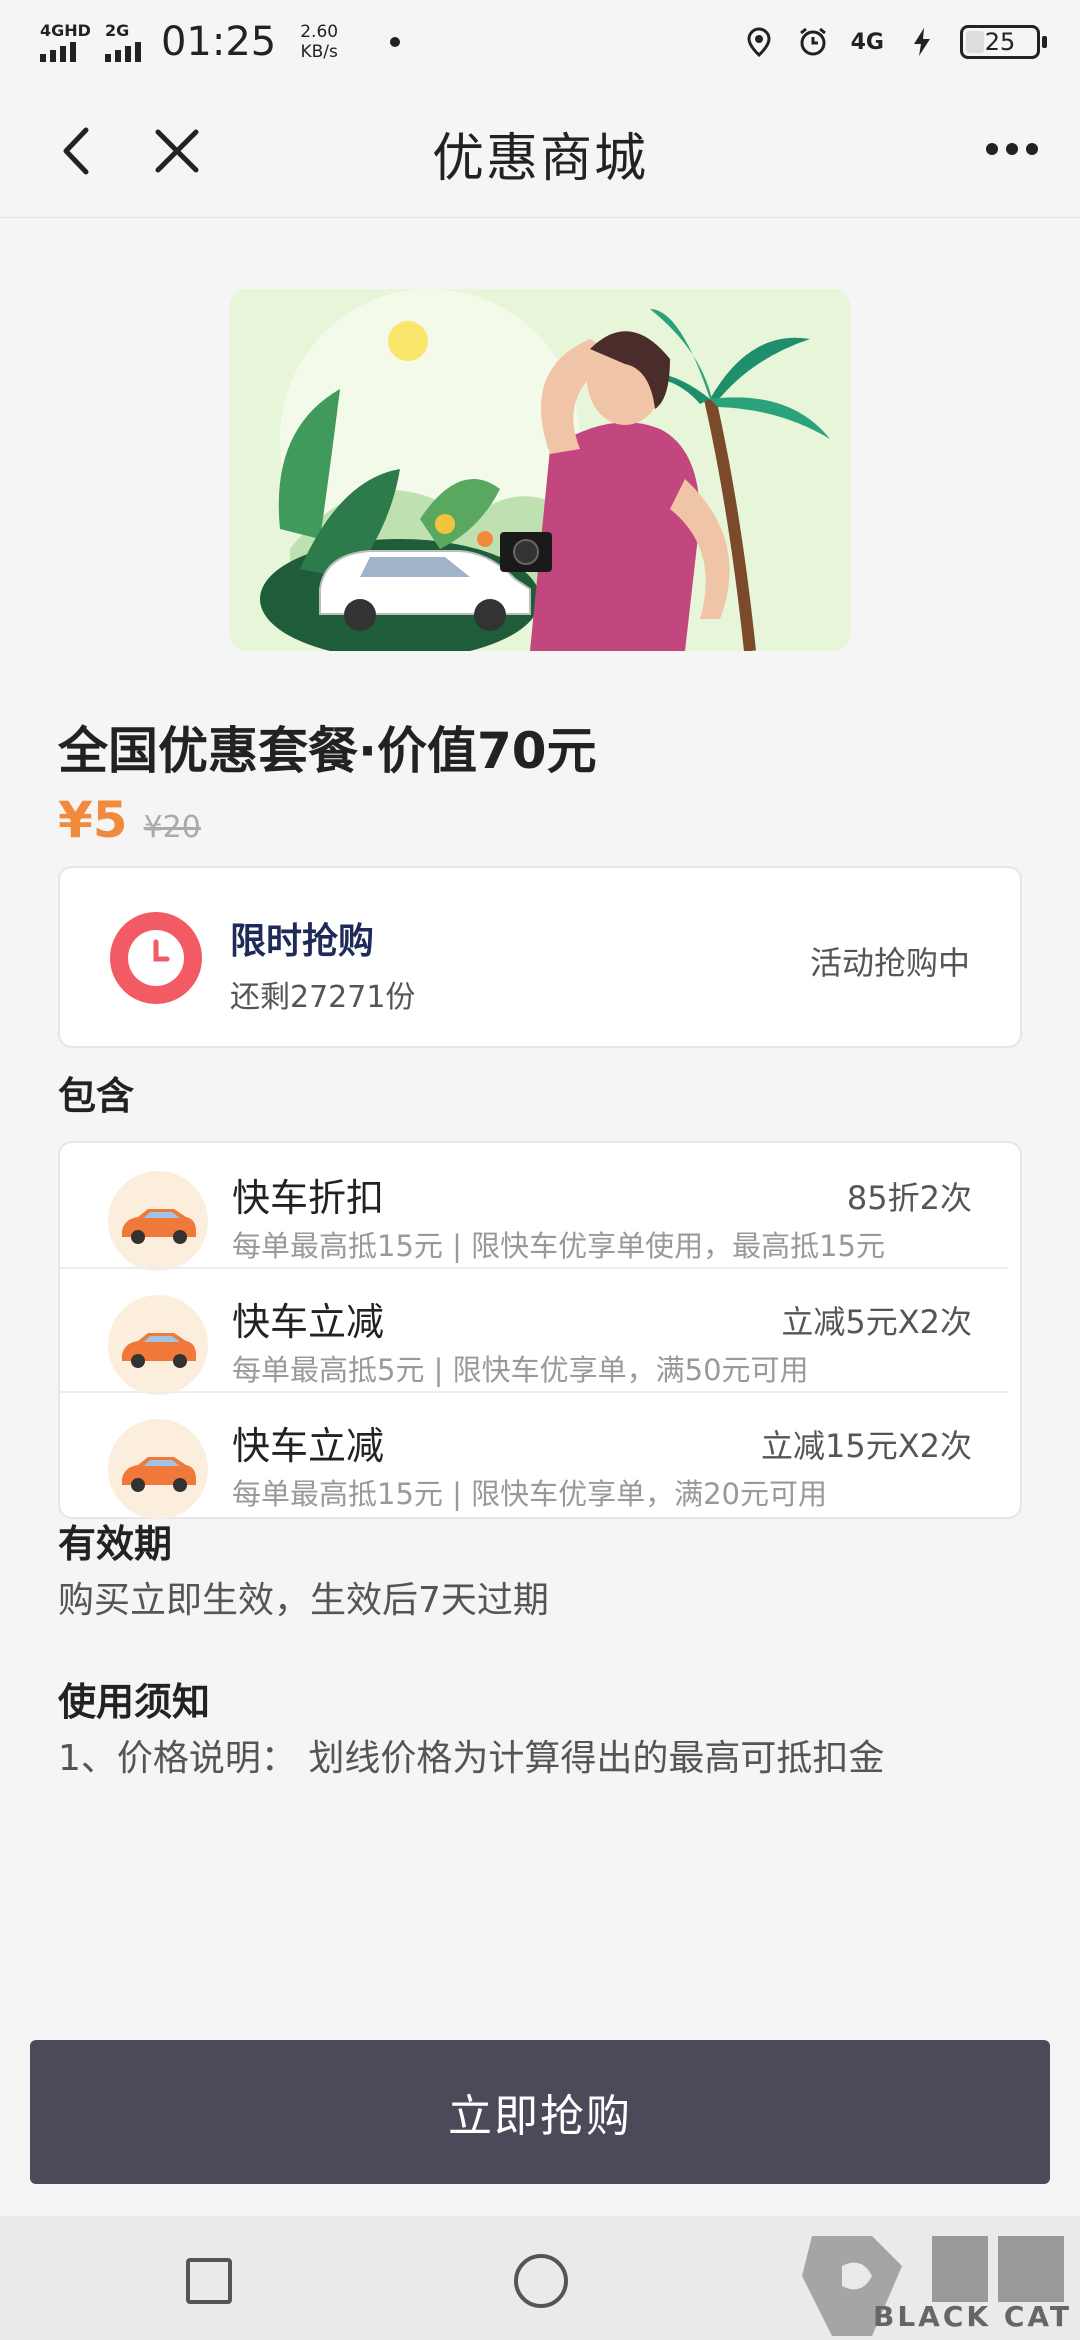  I want to click on system-nav-bar: BLACK CAT, so click(540, 2278).